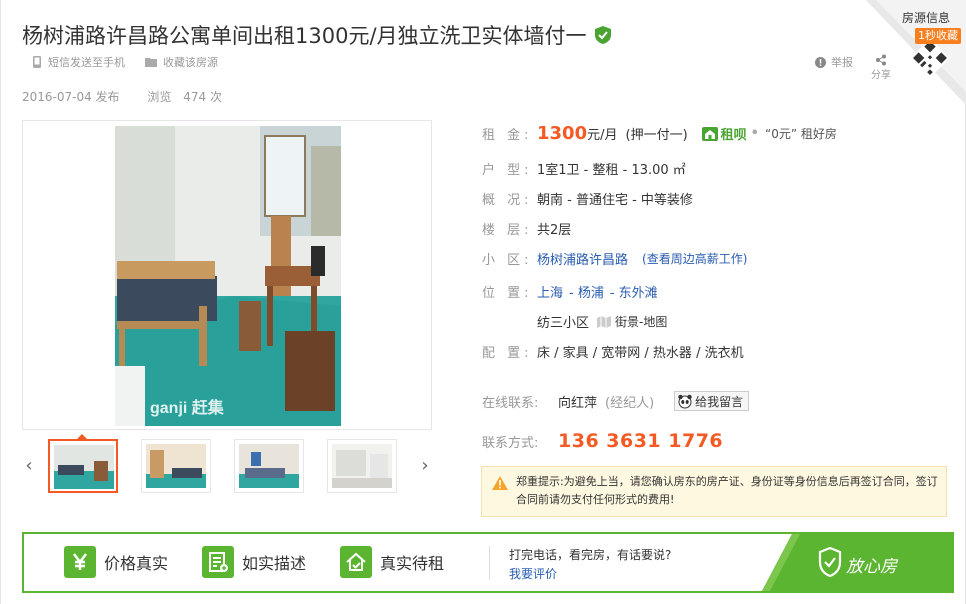  Describe the element at coordinates (550, 291) in the screenshot. I see `location-city-link: 上海` at that location.